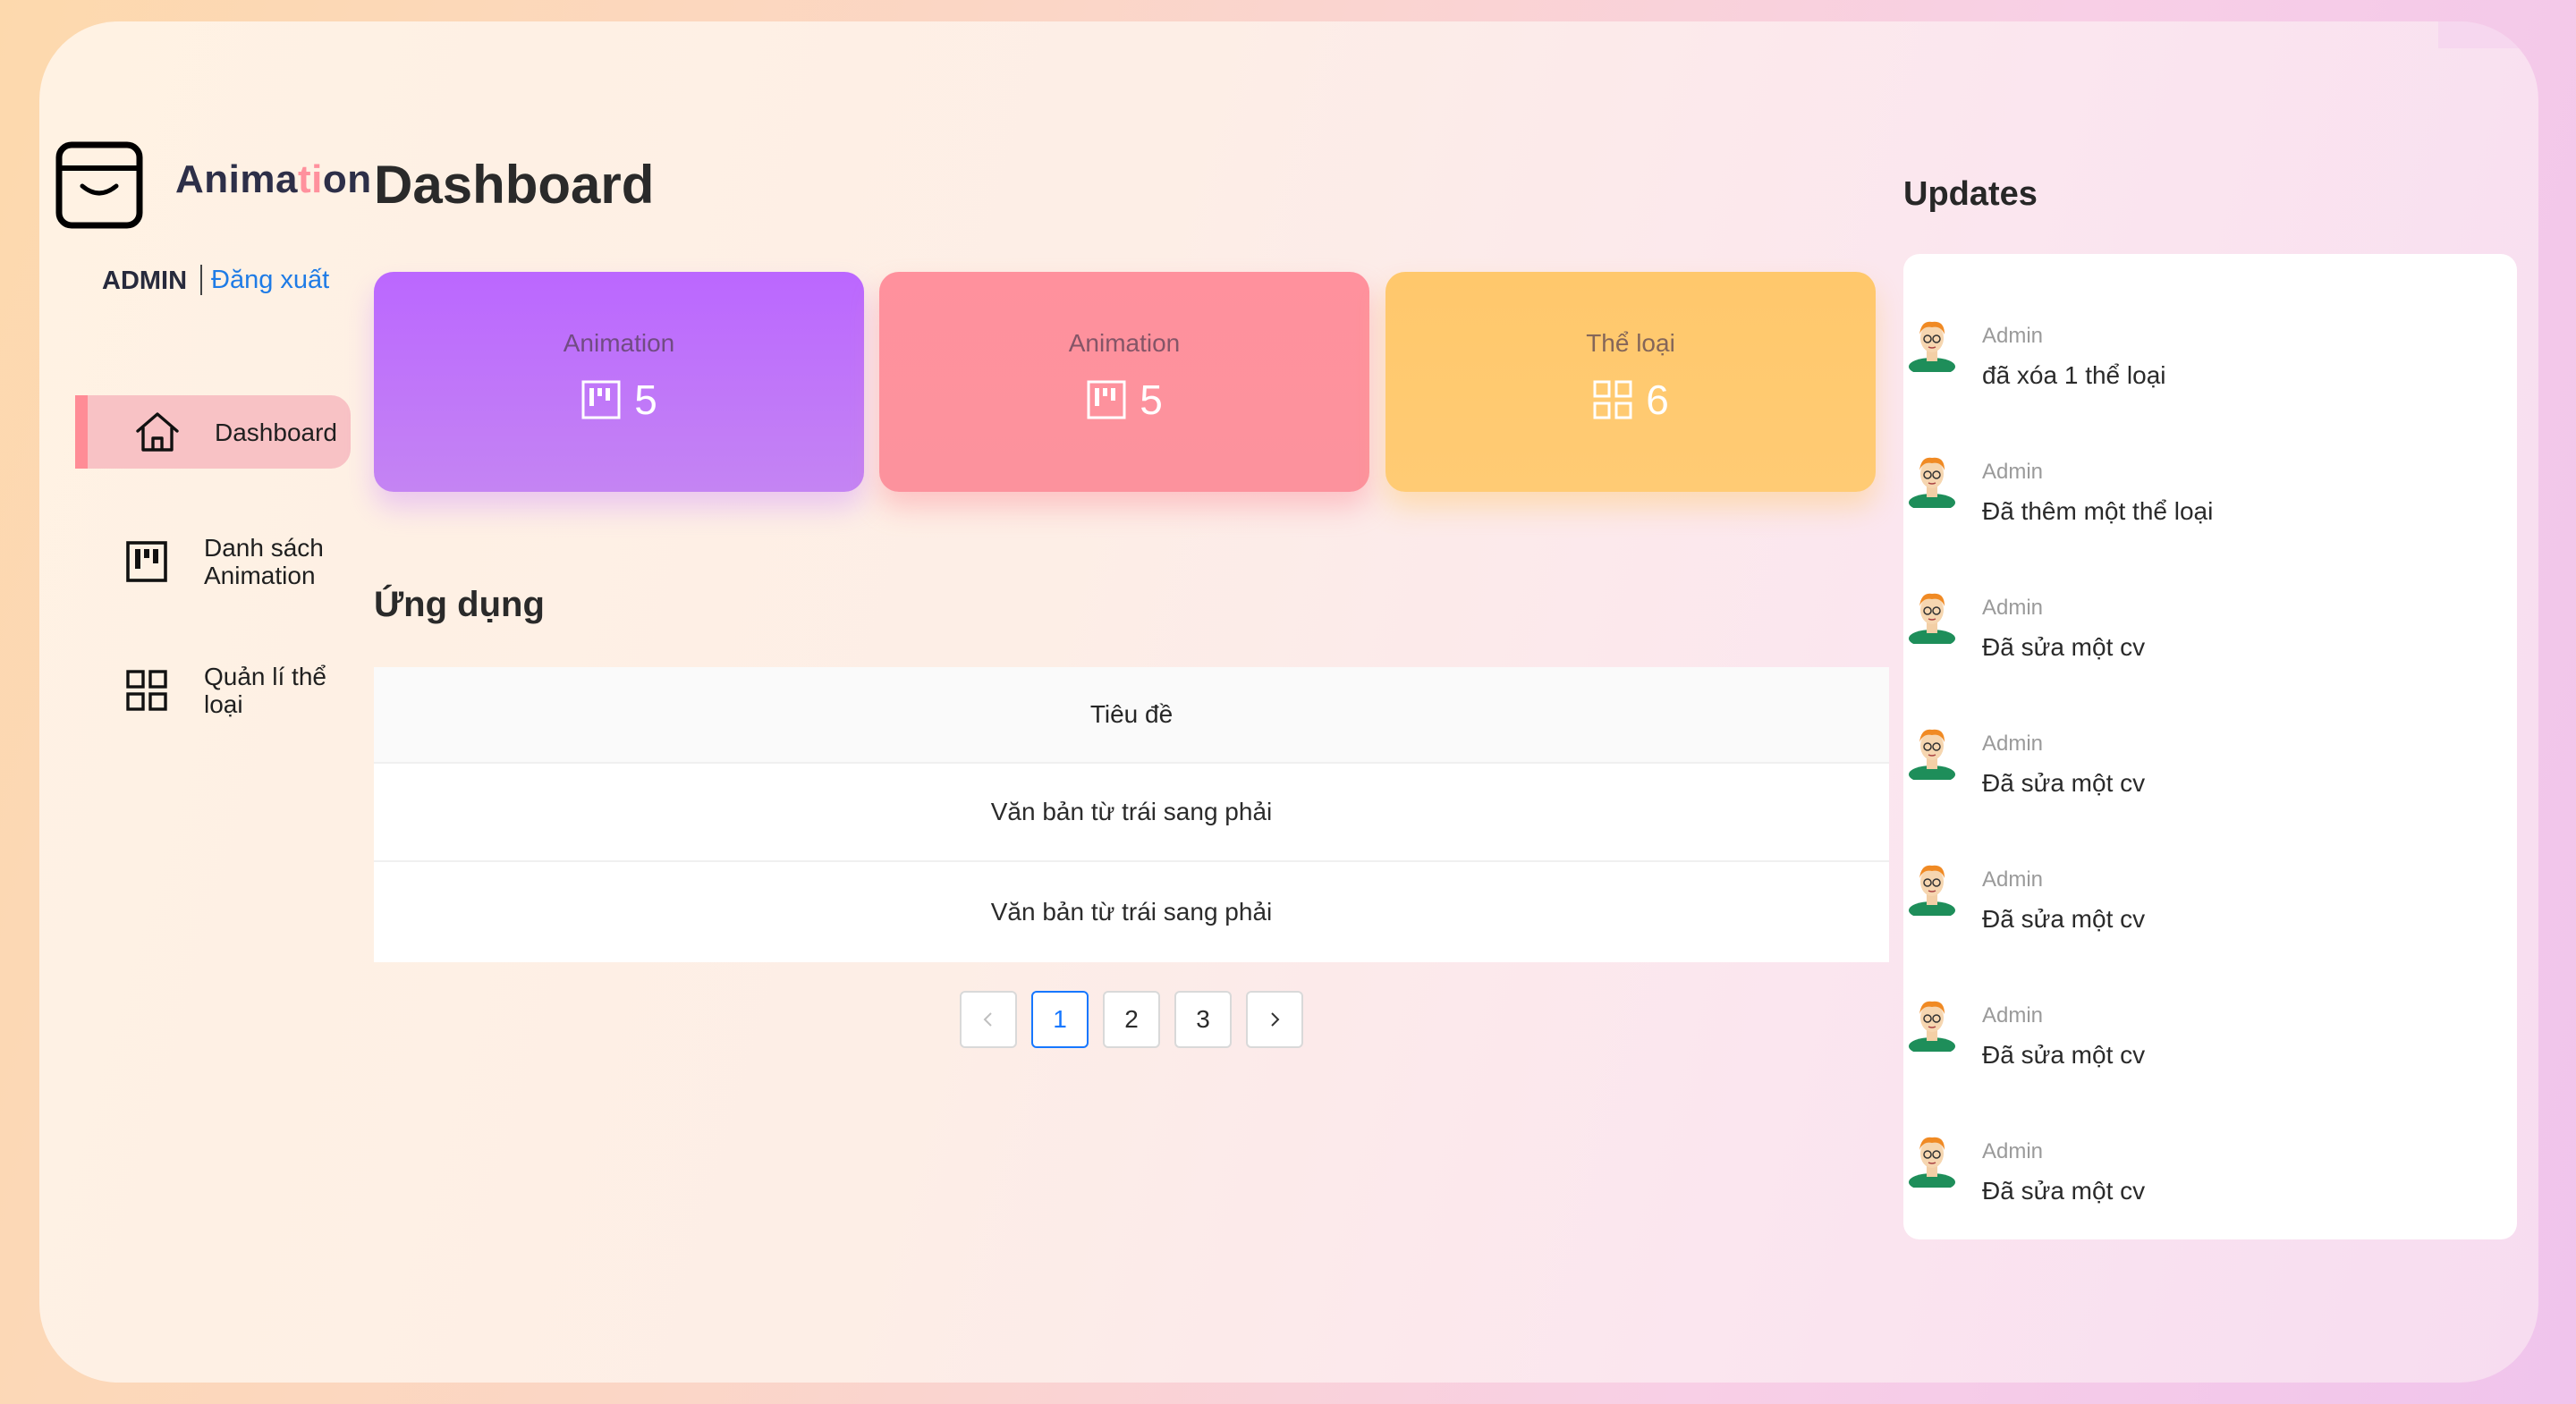  What do you see at coordinates (1203, 1020) in the screenshot?
I see `page-button-3: 3` at bounding box center [1203, 1020].